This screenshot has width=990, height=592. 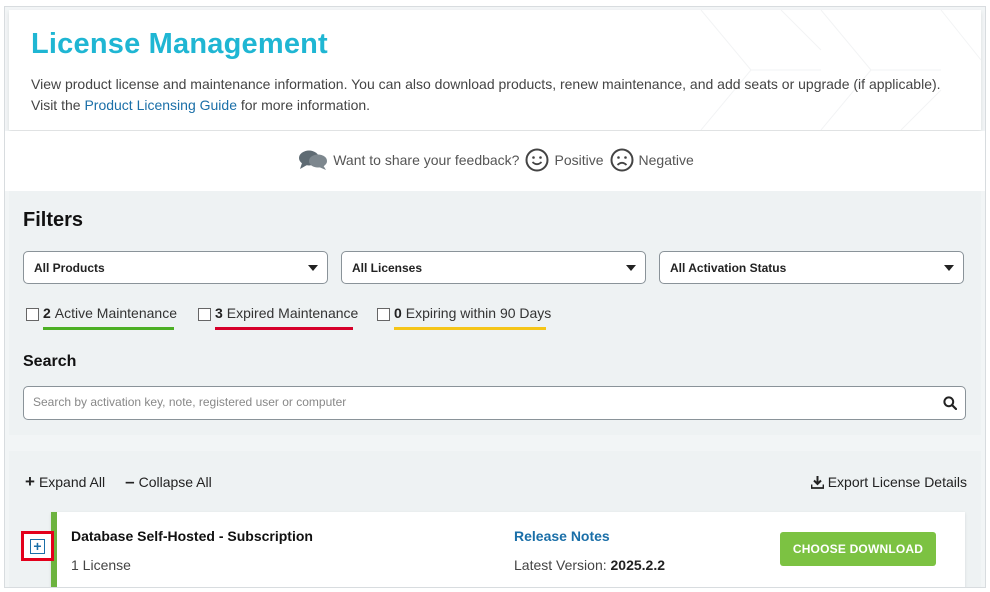 I want to click on products-select: All Products, so click(x=175, y=267).